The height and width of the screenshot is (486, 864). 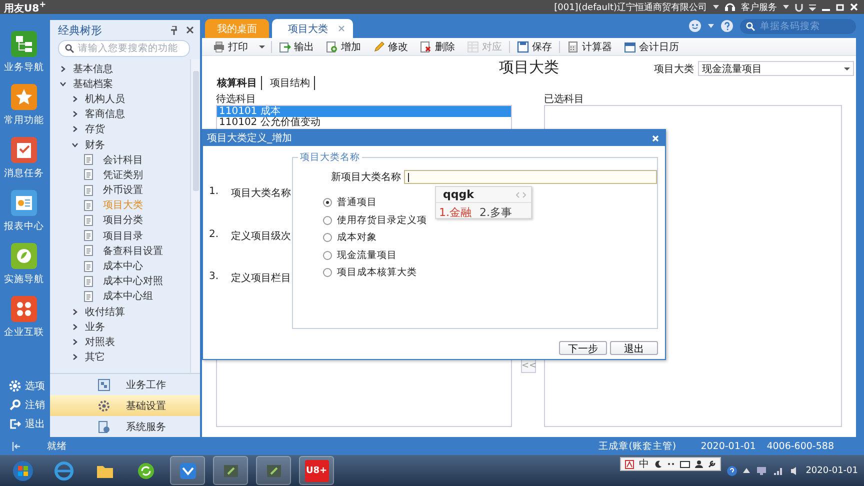 I want to click on tree-item: 项目分类, so click(x=123, y=220).